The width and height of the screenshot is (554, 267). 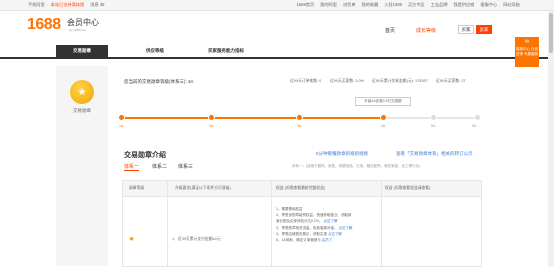 What do you see at coordinates (327, 240) in the screenshot?
I see `rights-learn-link: 会员了` at bounding box center [327, 240].